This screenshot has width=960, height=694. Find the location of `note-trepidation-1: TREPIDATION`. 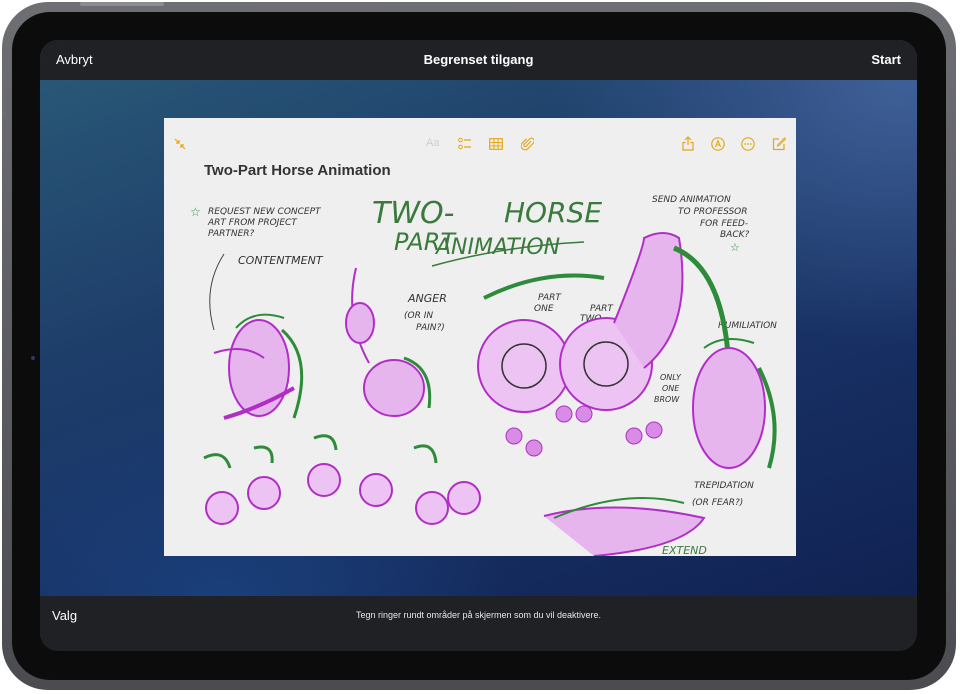

note-trepidation-1: TREPIDATION is located at coordinates (724, 486).